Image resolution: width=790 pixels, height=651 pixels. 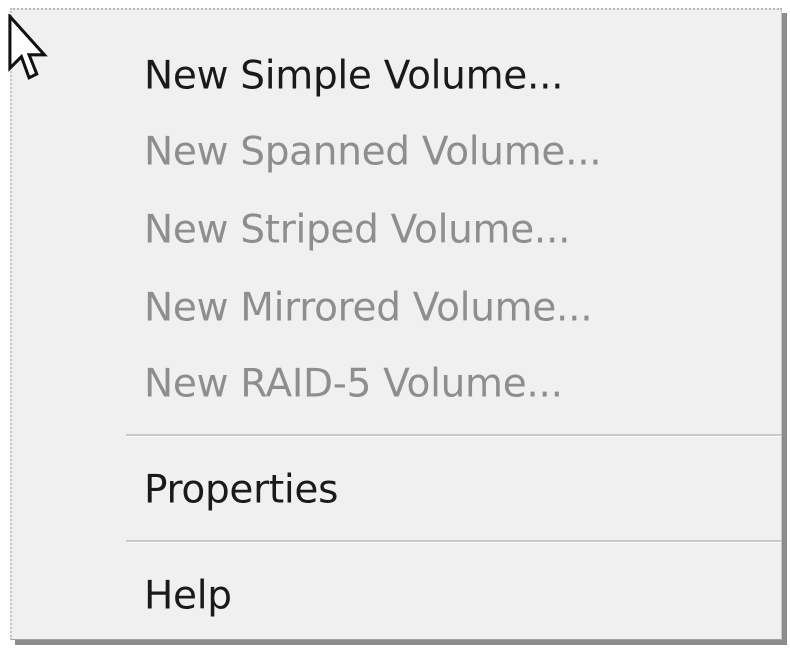 What do you see at coordinates (241, 490) in the screenshot?
I see `menu-item-label: Properties` at bounding box center [241, 490].